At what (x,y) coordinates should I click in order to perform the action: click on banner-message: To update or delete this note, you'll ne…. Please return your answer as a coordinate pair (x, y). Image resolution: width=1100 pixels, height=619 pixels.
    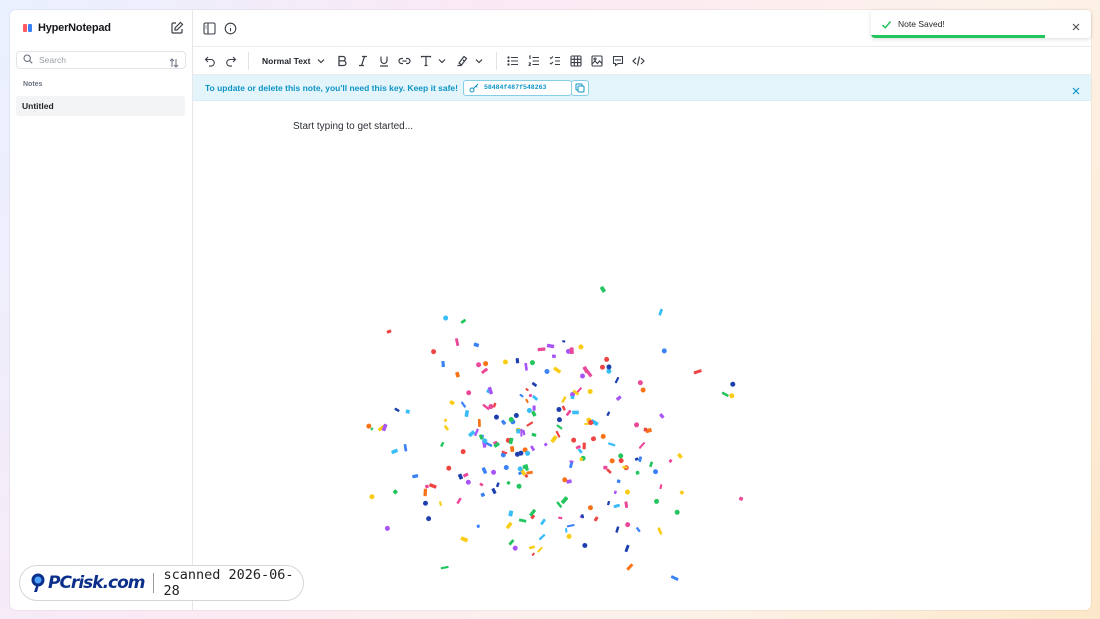
    Looking at the image, I should click on (331, 87).